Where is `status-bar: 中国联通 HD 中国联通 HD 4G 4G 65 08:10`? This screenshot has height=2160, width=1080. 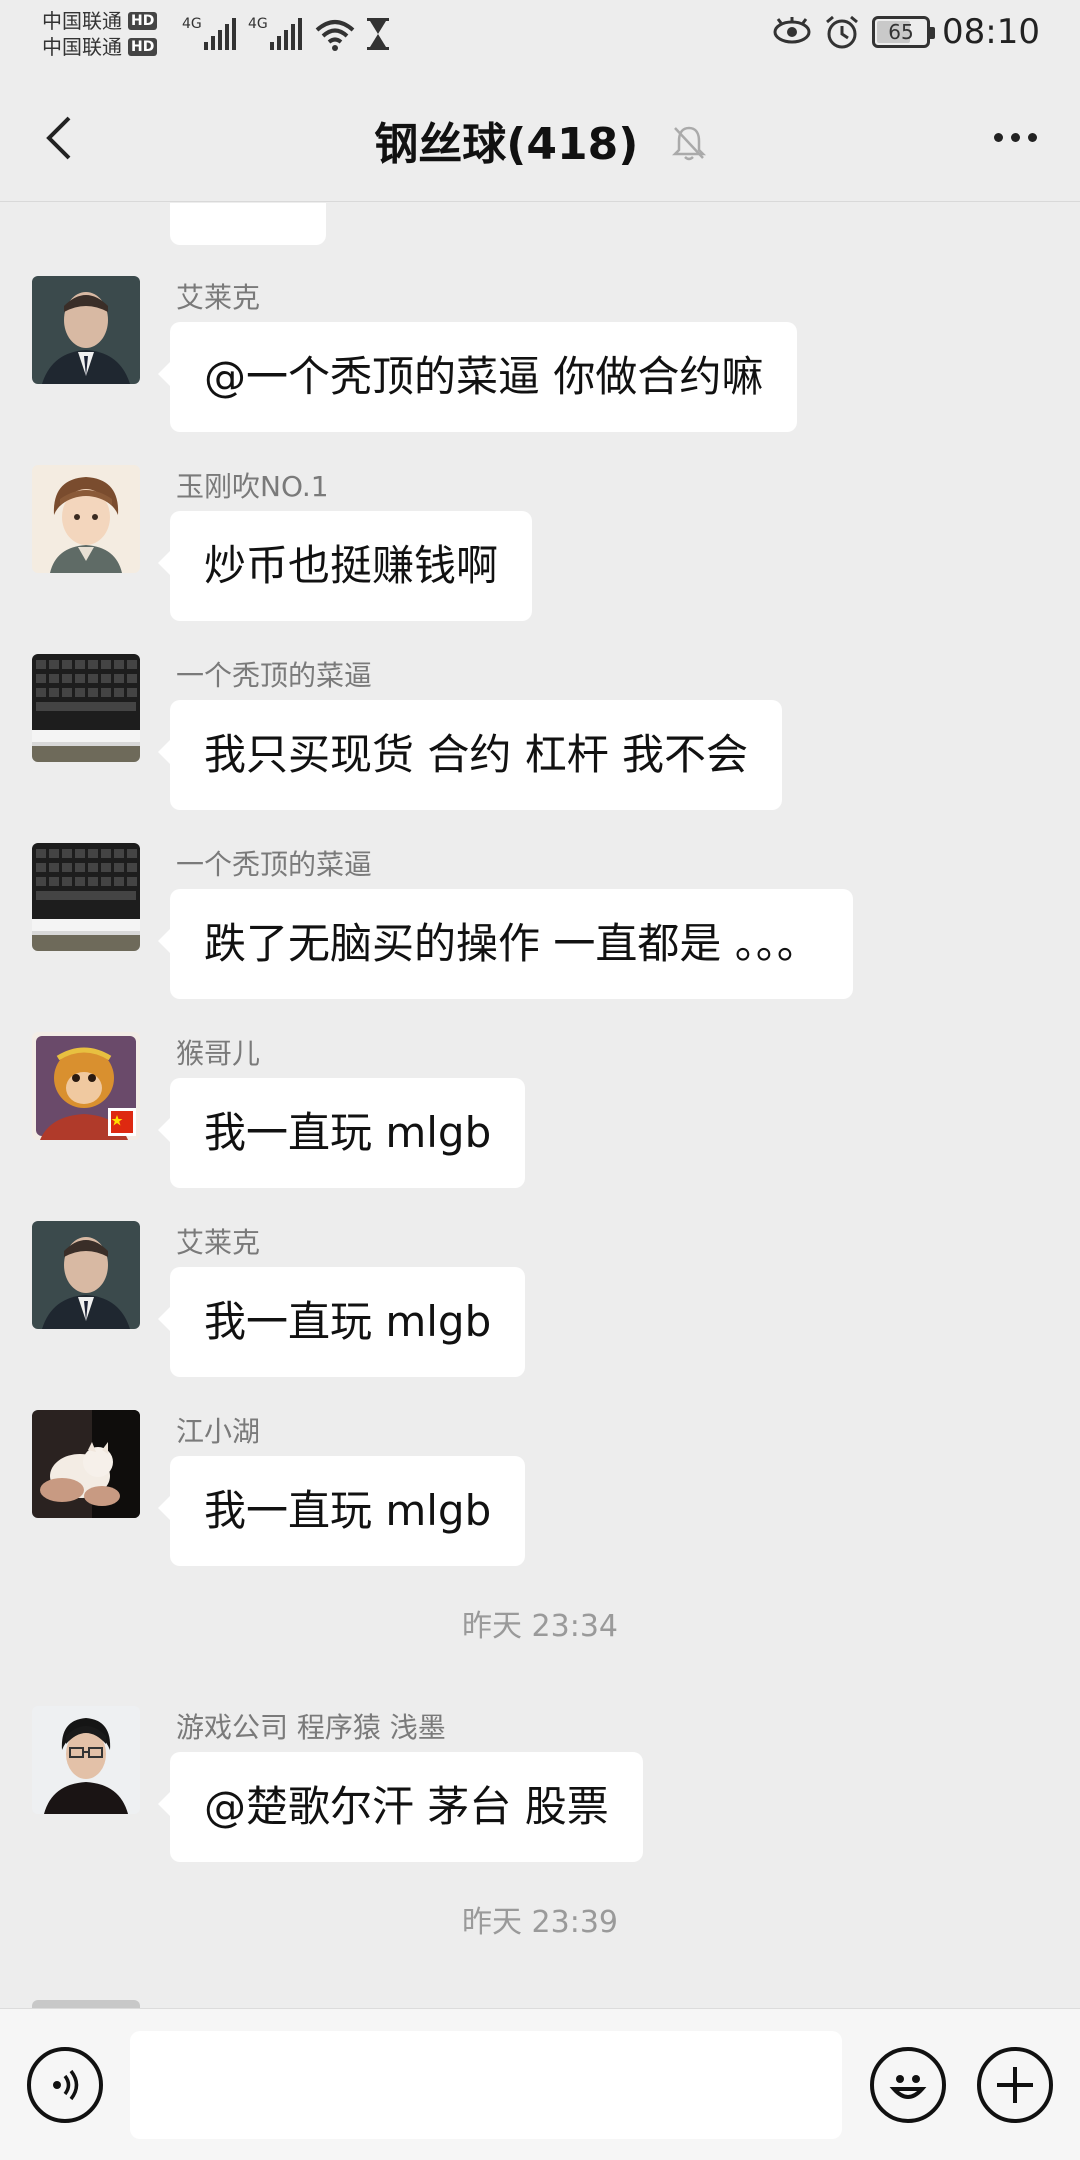 status-bar: 中国联通 HD 中国联通 HD 4G 4G 65 08:10 is located at coordinates (540, 36).